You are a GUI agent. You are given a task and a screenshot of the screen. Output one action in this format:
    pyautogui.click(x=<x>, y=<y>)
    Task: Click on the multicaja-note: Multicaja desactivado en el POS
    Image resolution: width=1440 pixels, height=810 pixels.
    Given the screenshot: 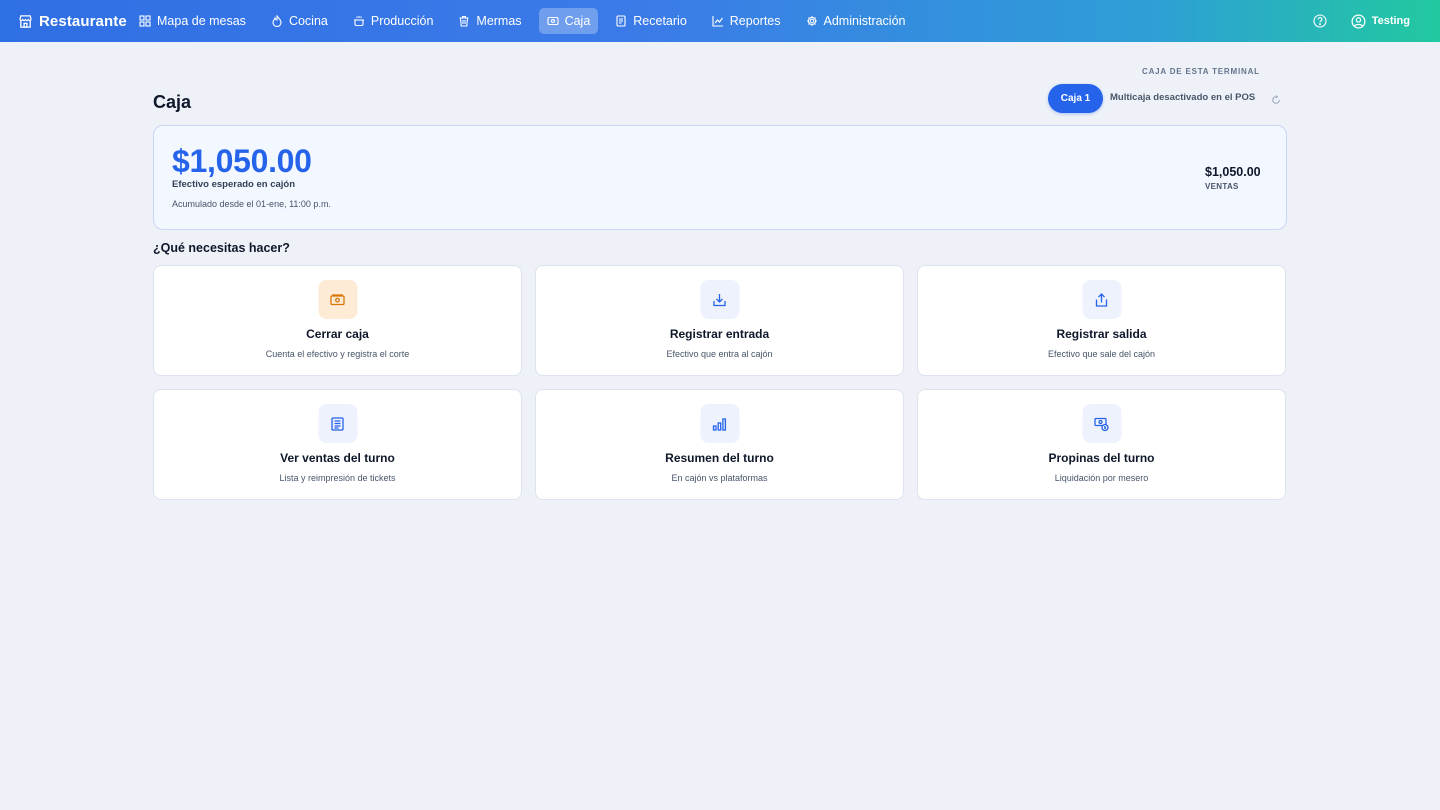 What is the action you would take?
    pyautogui.click(x=1183, y=97)
    